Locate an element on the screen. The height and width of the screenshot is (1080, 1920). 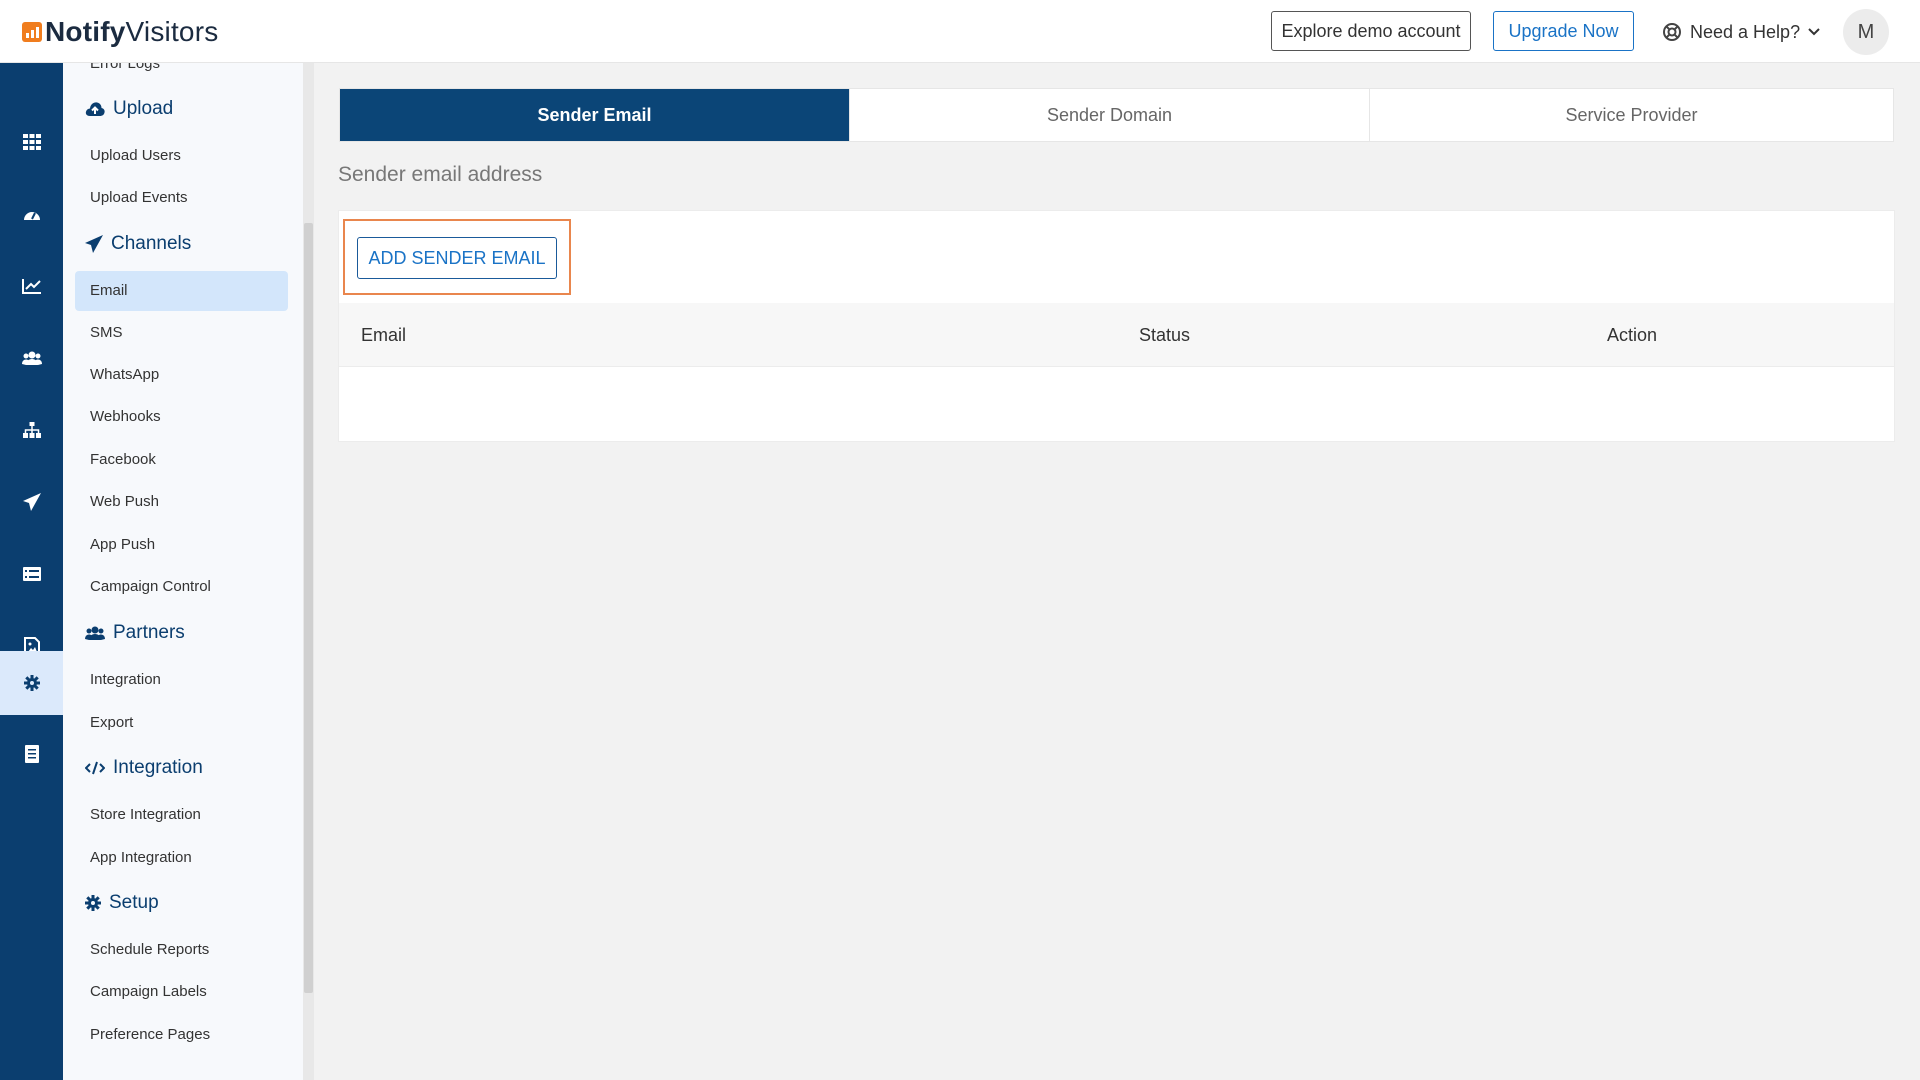
gear-icon is located at coordinates (93, 903).